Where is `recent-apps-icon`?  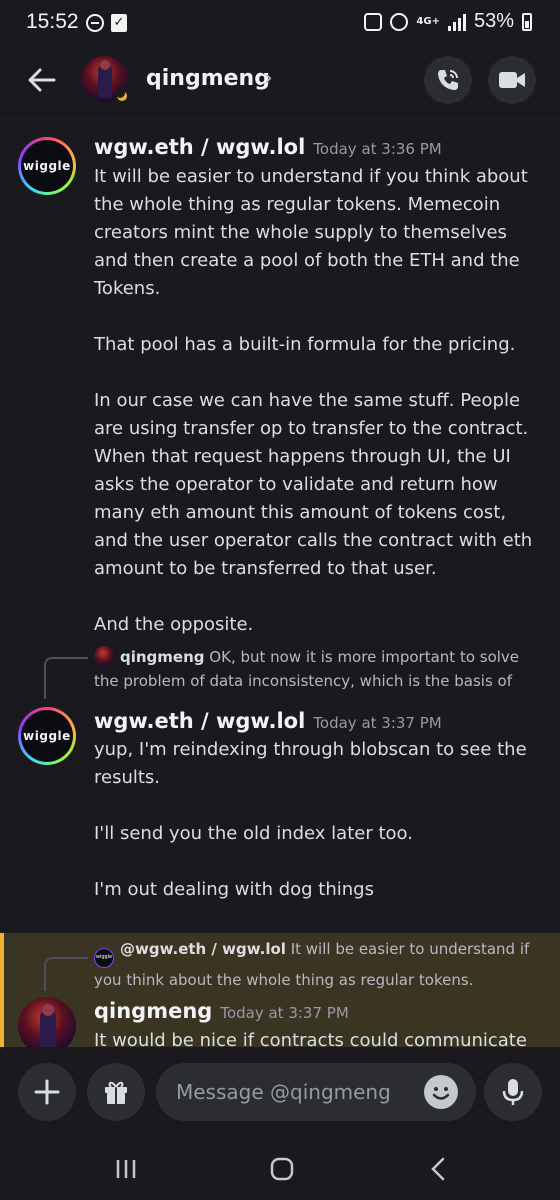
recent-apps-icon is located at coordinates (126, 1169).